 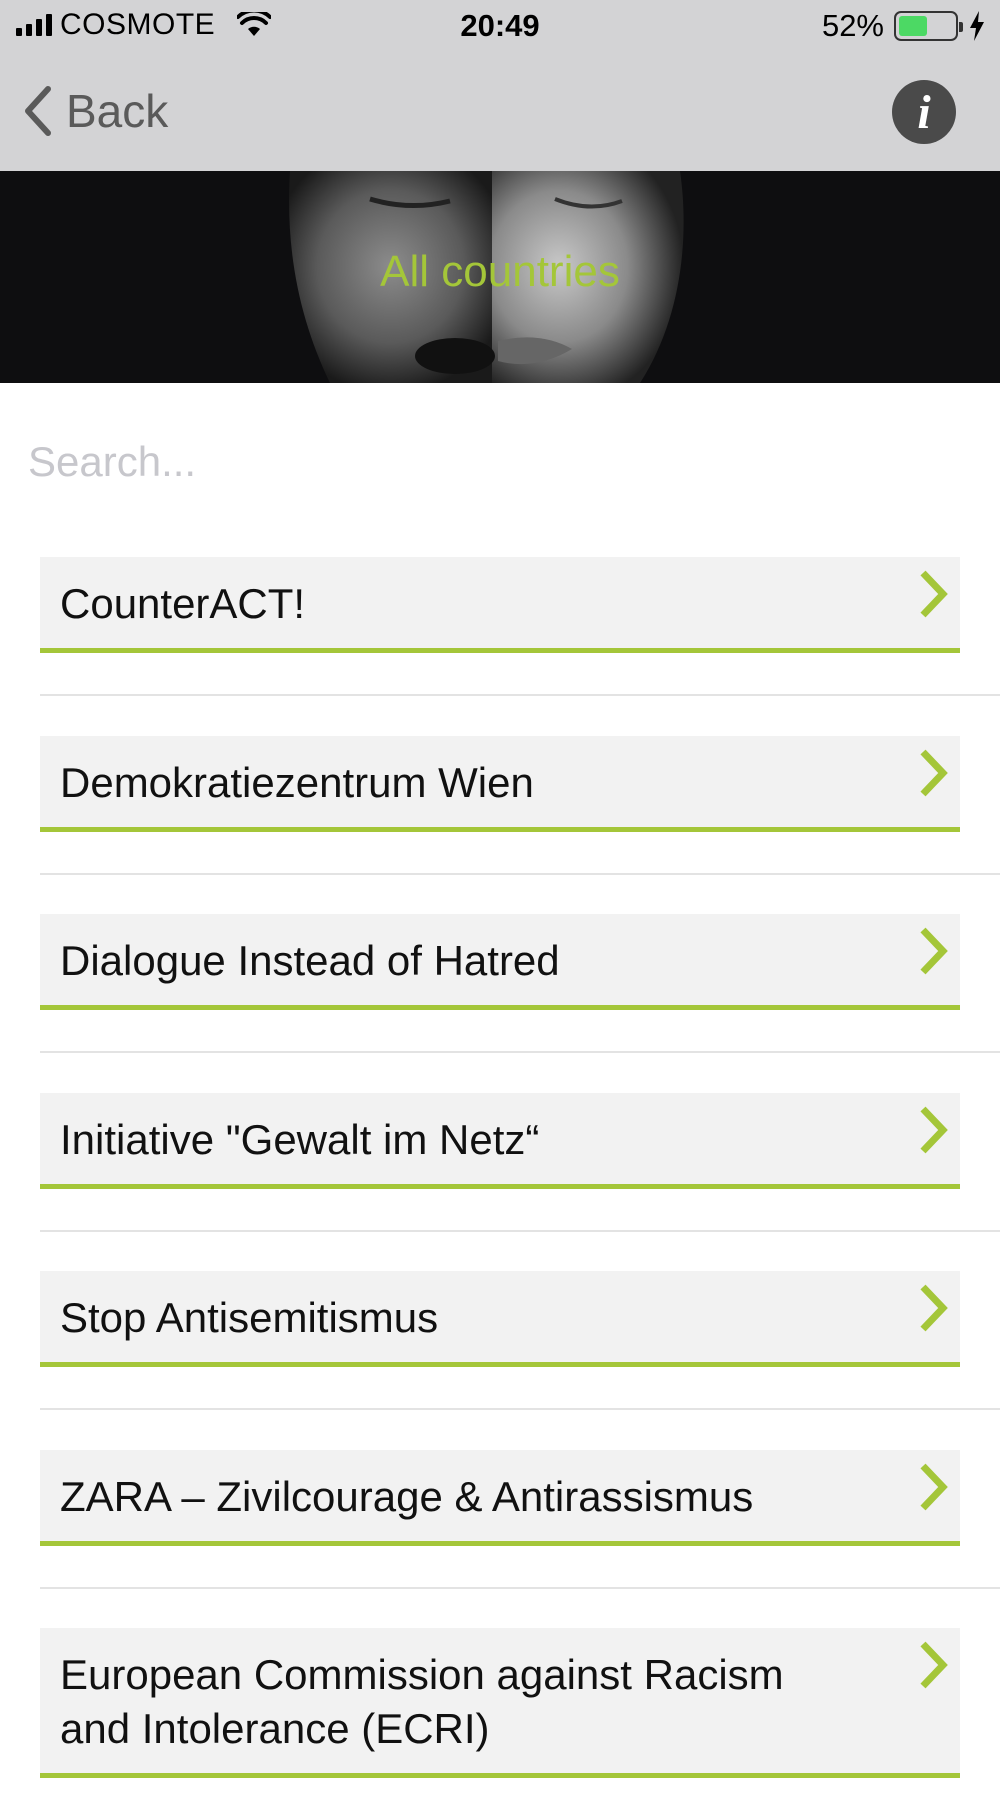 I want to click on status-bar: COSMOTE 20:49 52%, so click(x=500, y=27).